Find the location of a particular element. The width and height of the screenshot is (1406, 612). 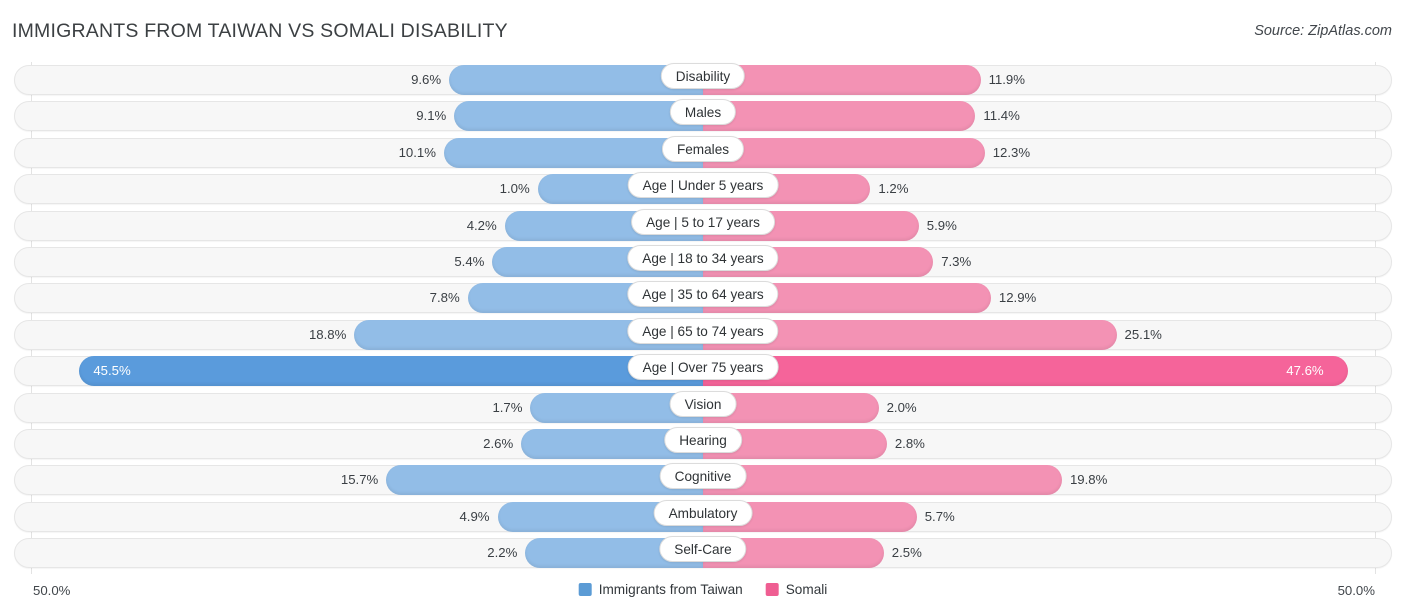

chart-row: 18.8% 25.1% Age | 65 to 74 years is located at coordinates (703, 335).